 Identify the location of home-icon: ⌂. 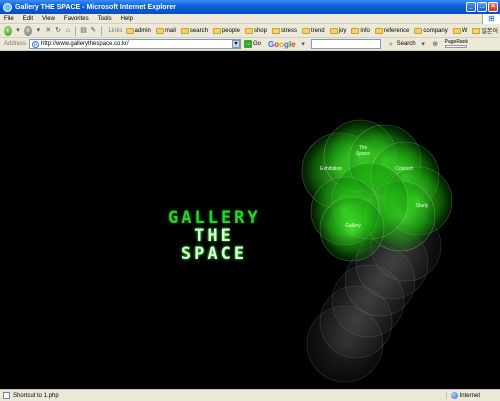
(68, 30).